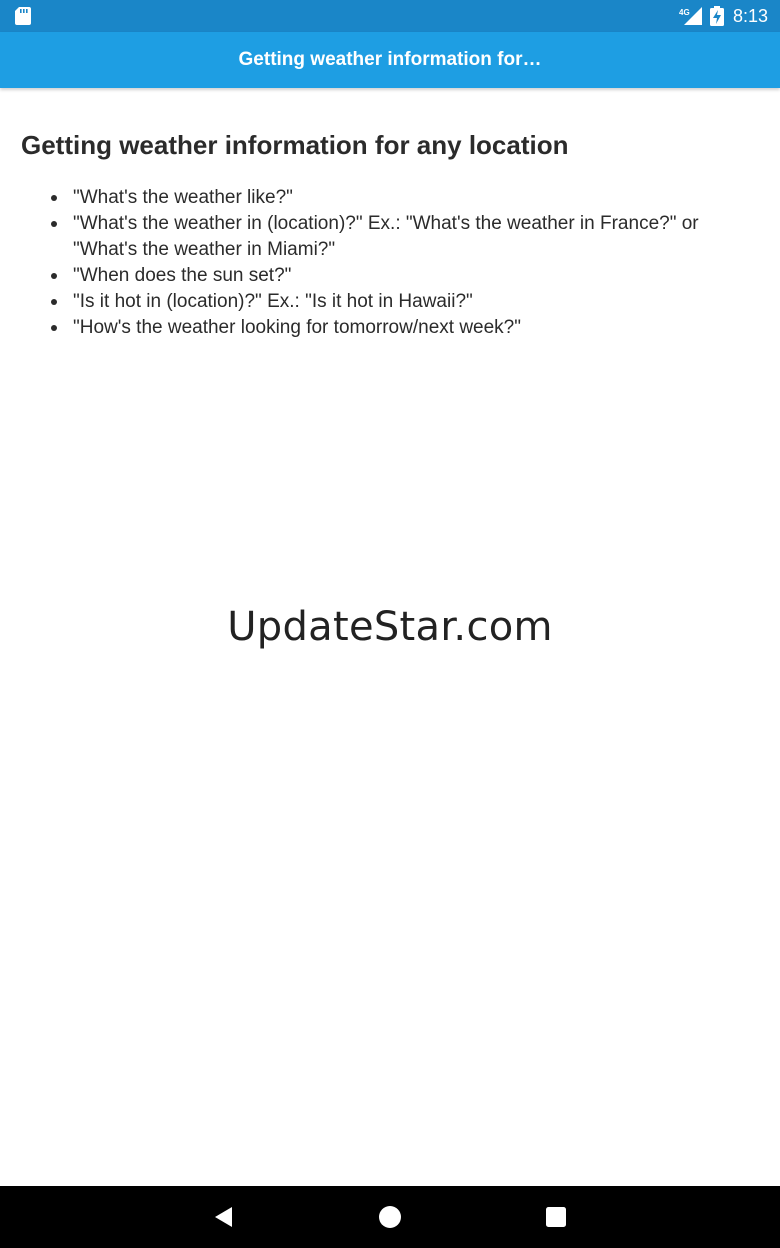 This screenshot has width=780, height=1248. Describe the element at coordinates (684, 12) in the screenshot. I see `network-type-label: 4G` at that location.